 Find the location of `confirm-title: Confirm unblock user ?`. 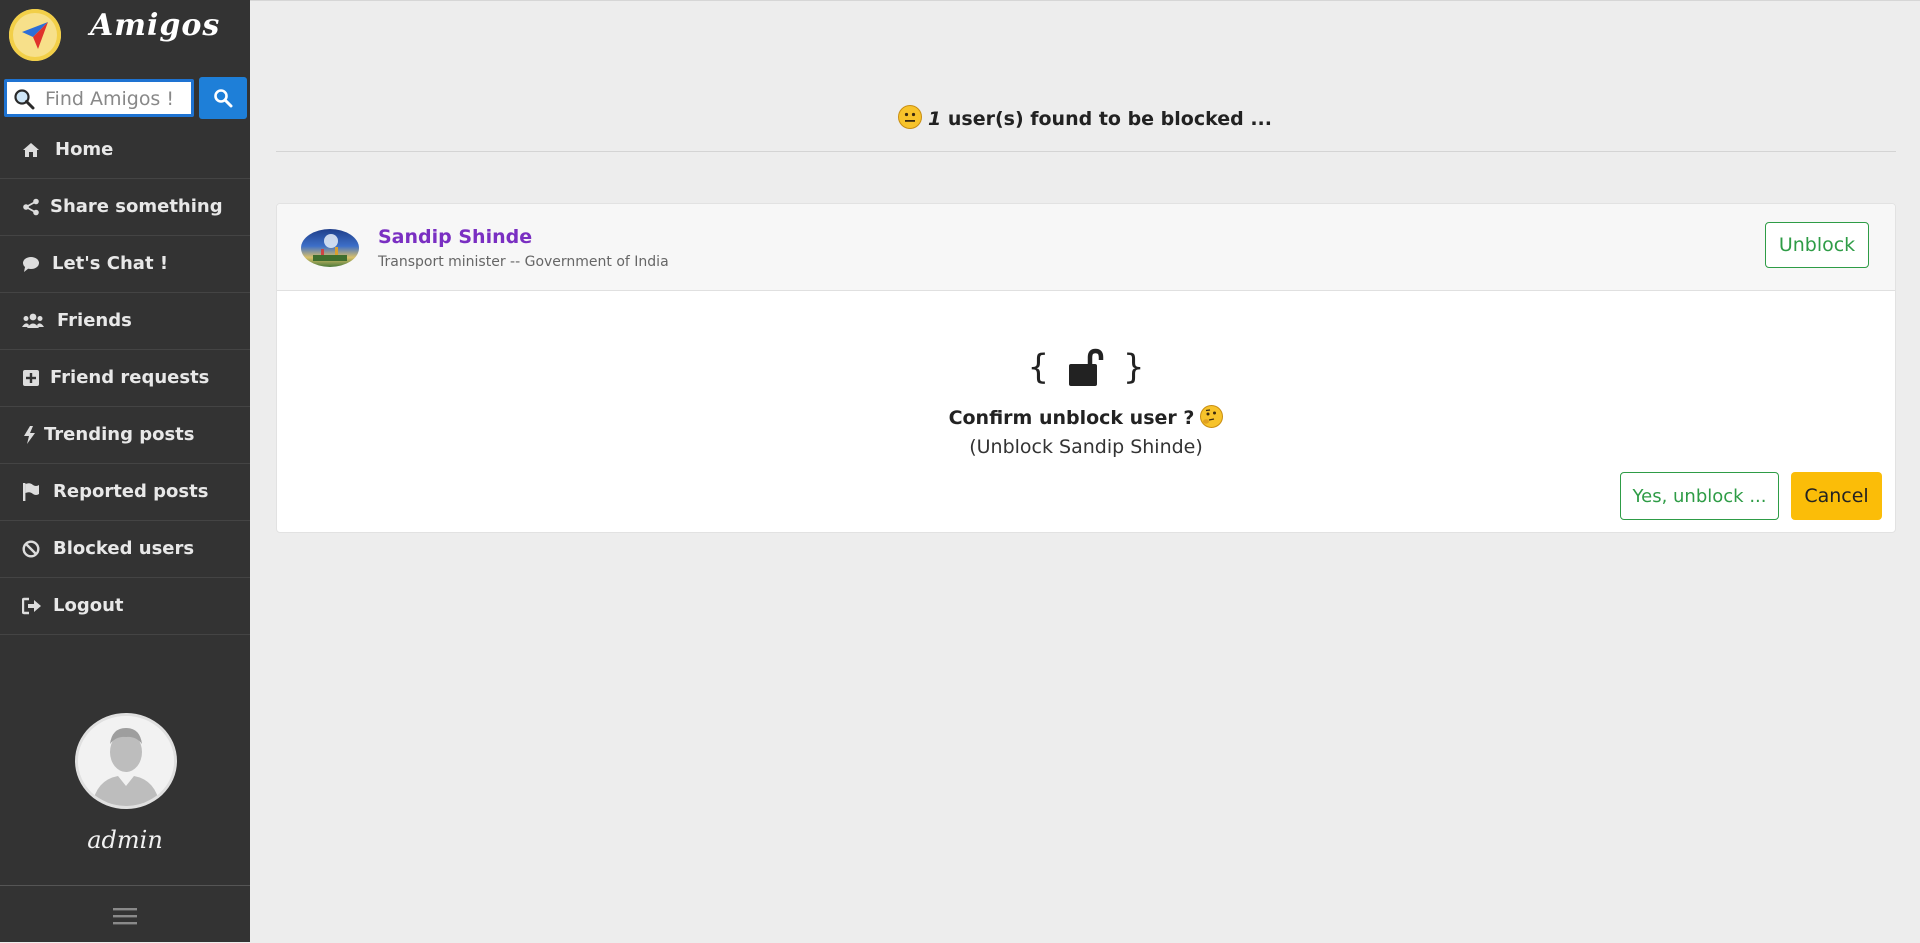

confirm-title: Confirm unblock user ? is located at coordinates (1086, 417).